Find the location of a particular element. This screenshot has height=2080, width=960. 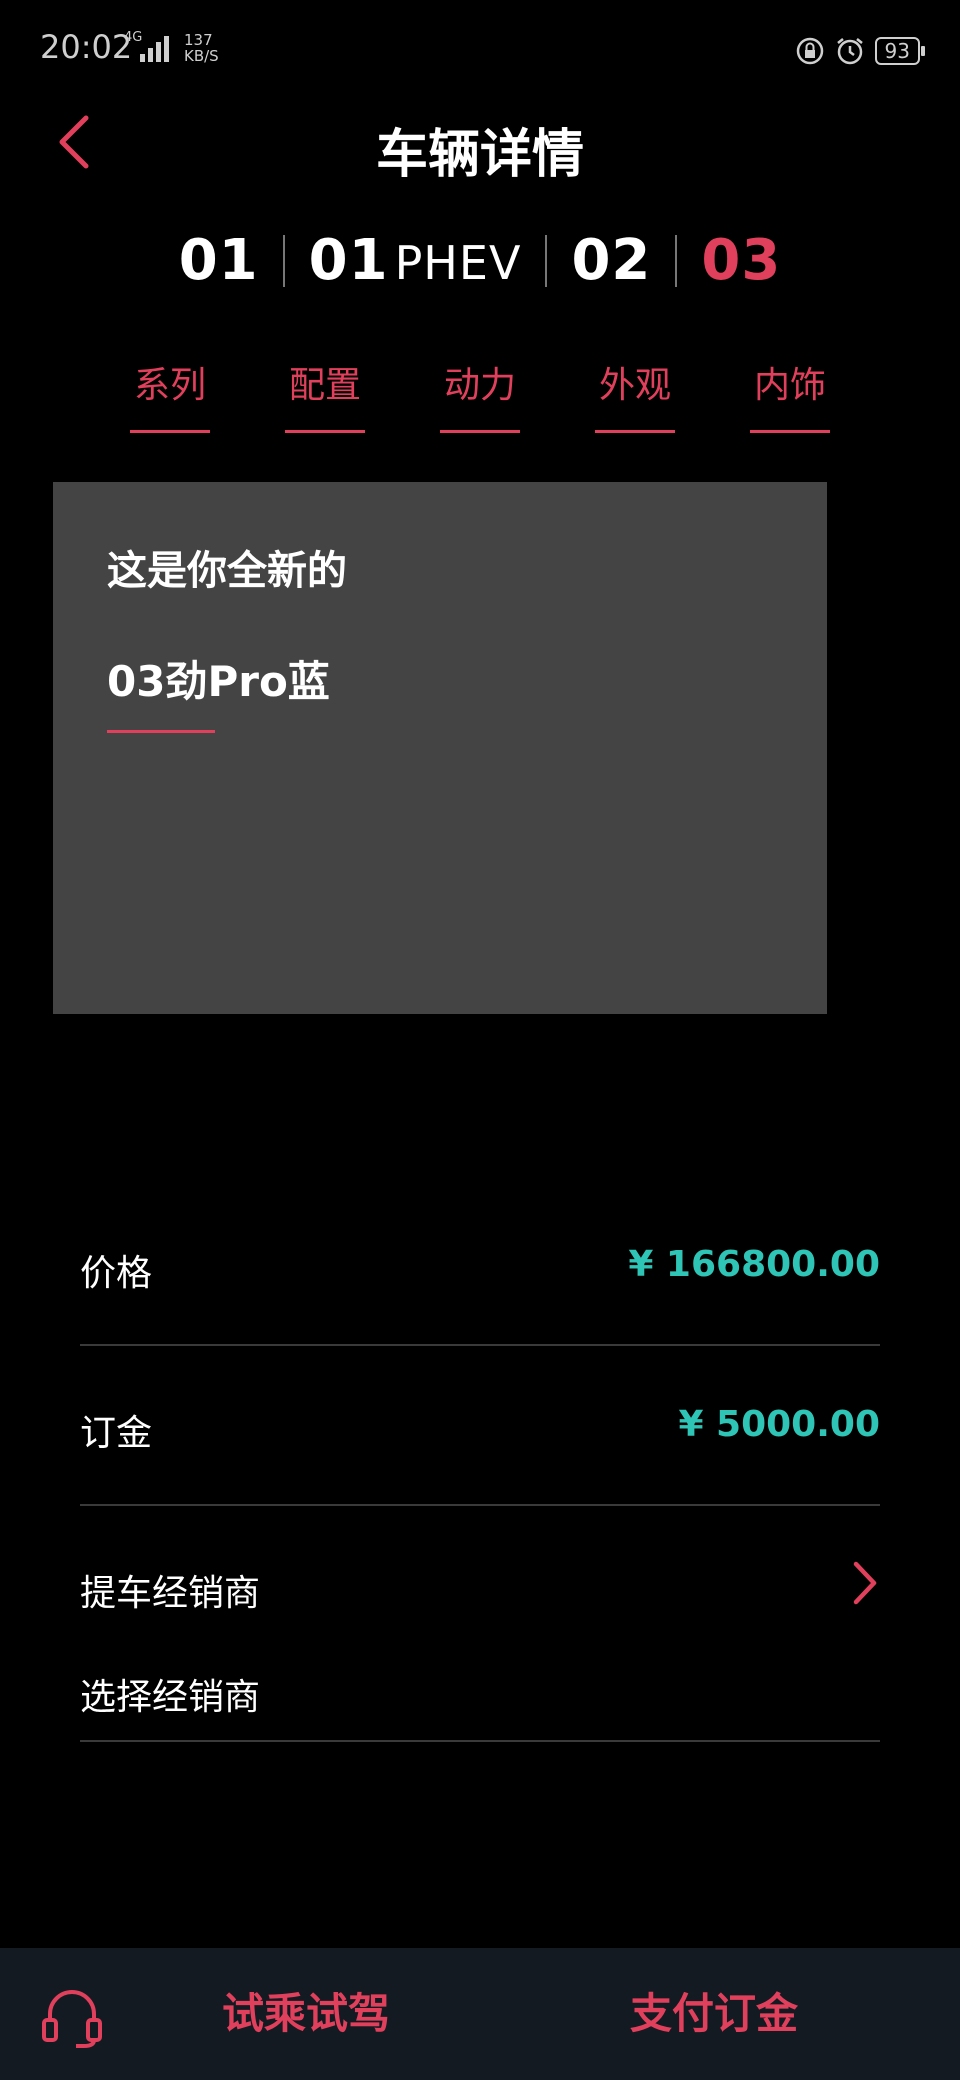

detail-tabs: 系列 配置 动力 外观 内饰 is located at coordinates (480, 394).